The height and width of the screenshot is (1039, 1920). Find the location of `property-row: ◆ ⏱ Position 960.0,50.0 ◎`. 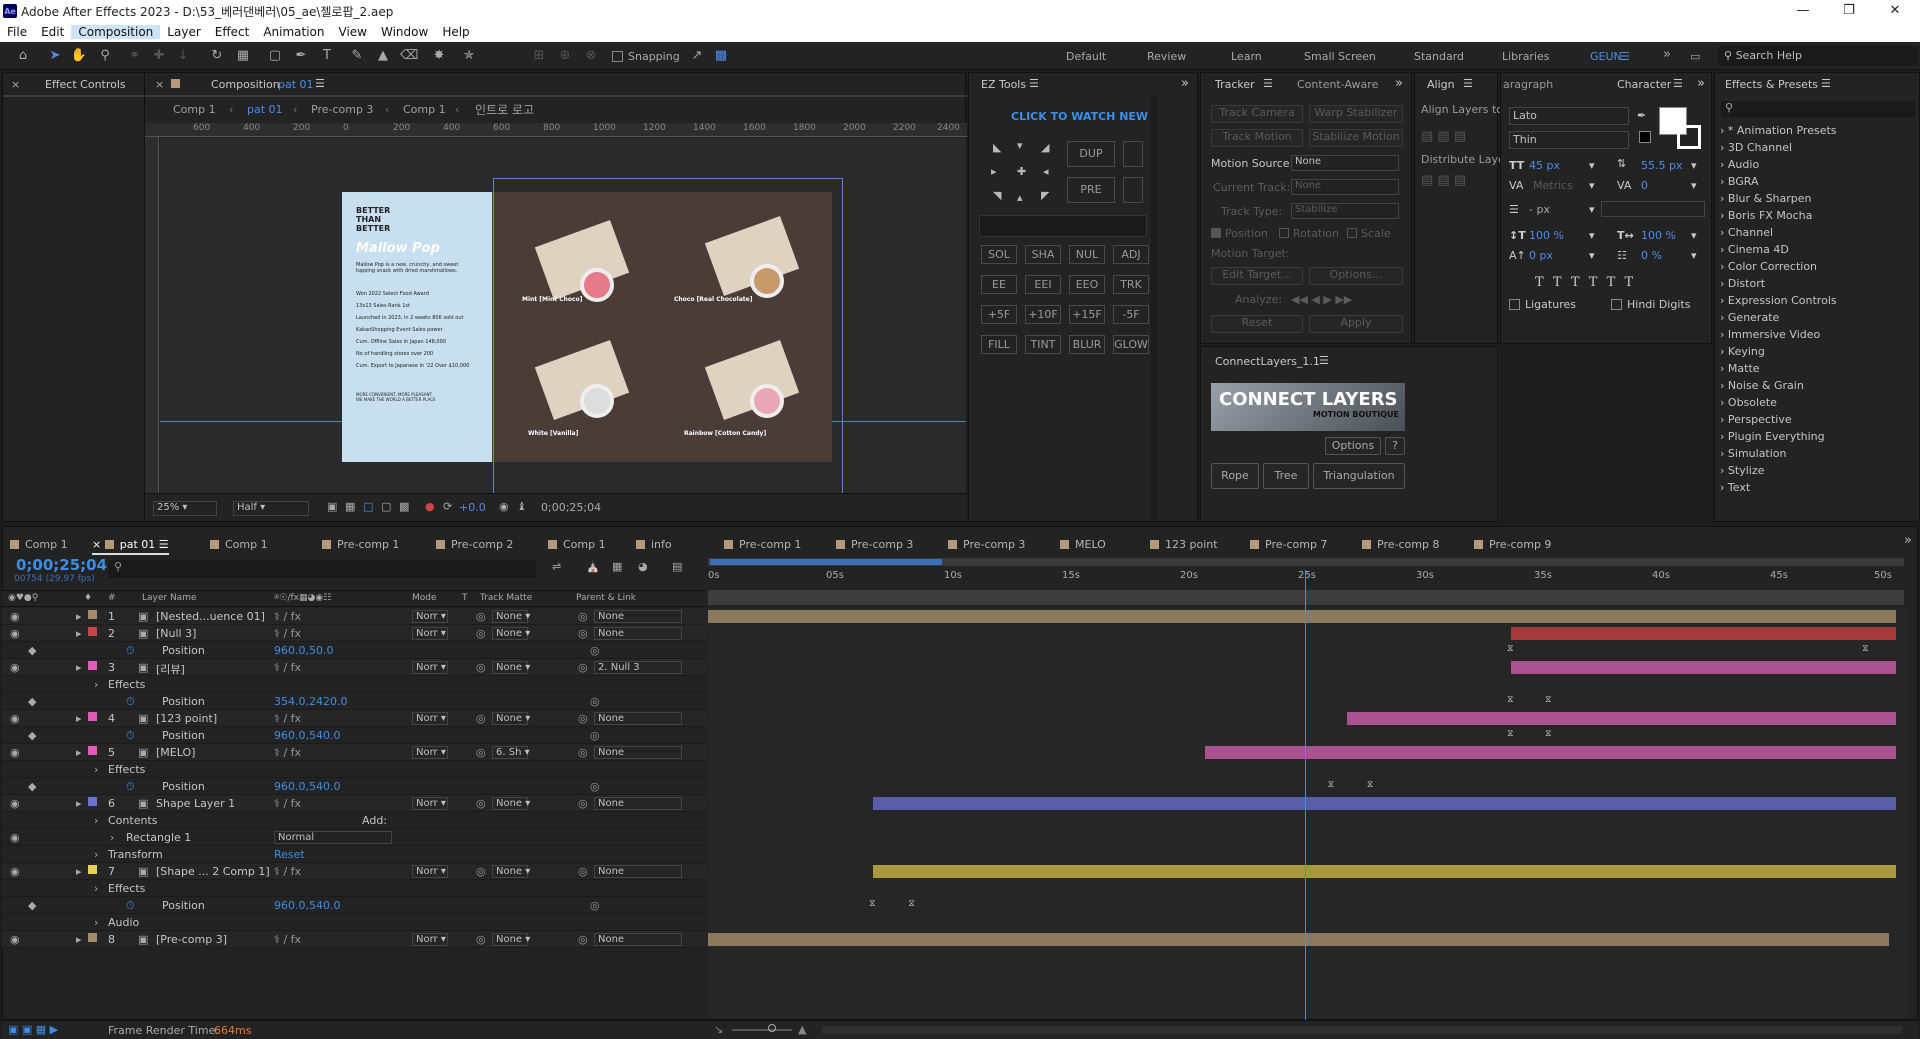

property-row: ◆ ⏱ Position 960.0,50.0 ◎ is located at coordinates (354, 650).